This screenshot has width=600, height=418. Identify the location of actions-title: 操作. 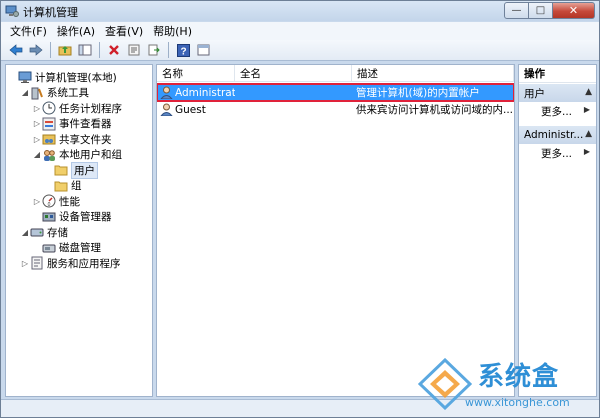
(557, 74).